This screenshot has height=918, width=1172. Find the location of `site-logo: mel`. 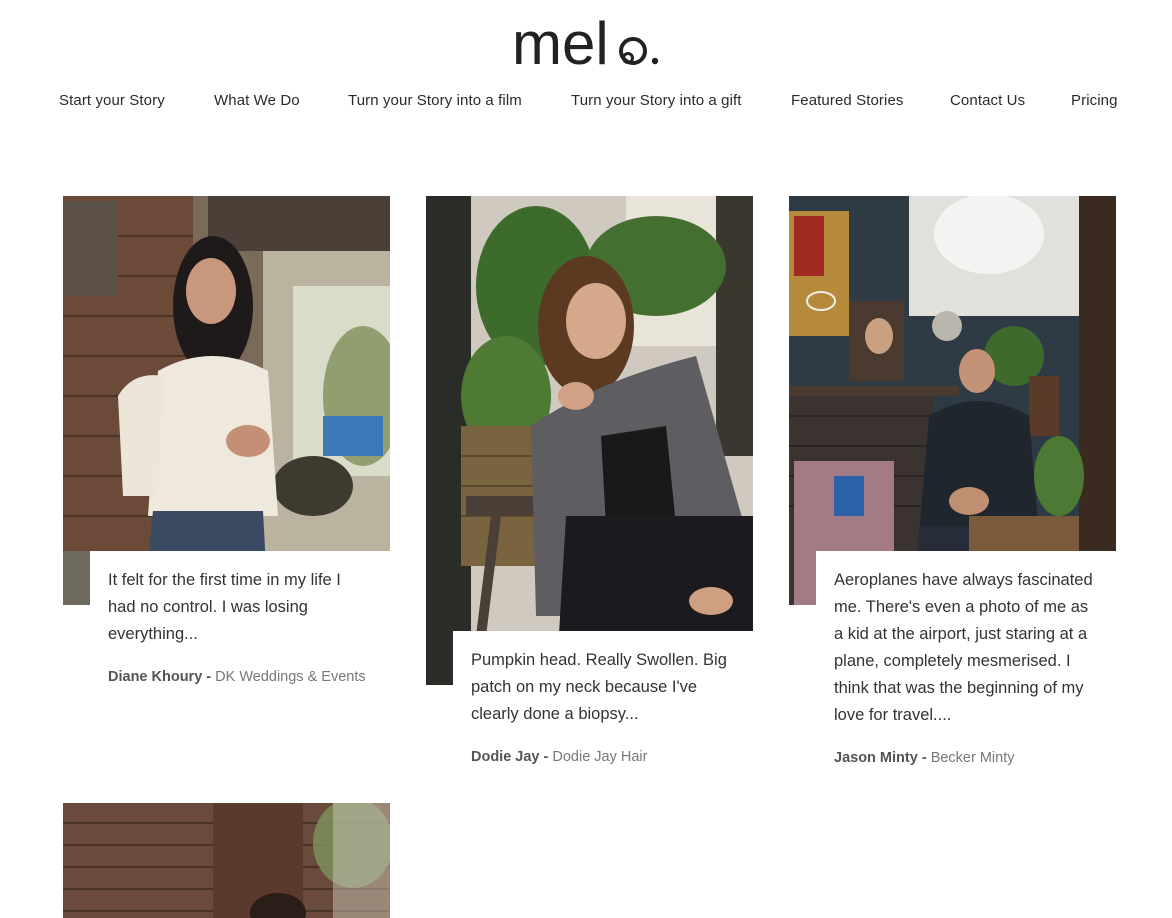

site-logo: mel is located at coordinates (586, 43).